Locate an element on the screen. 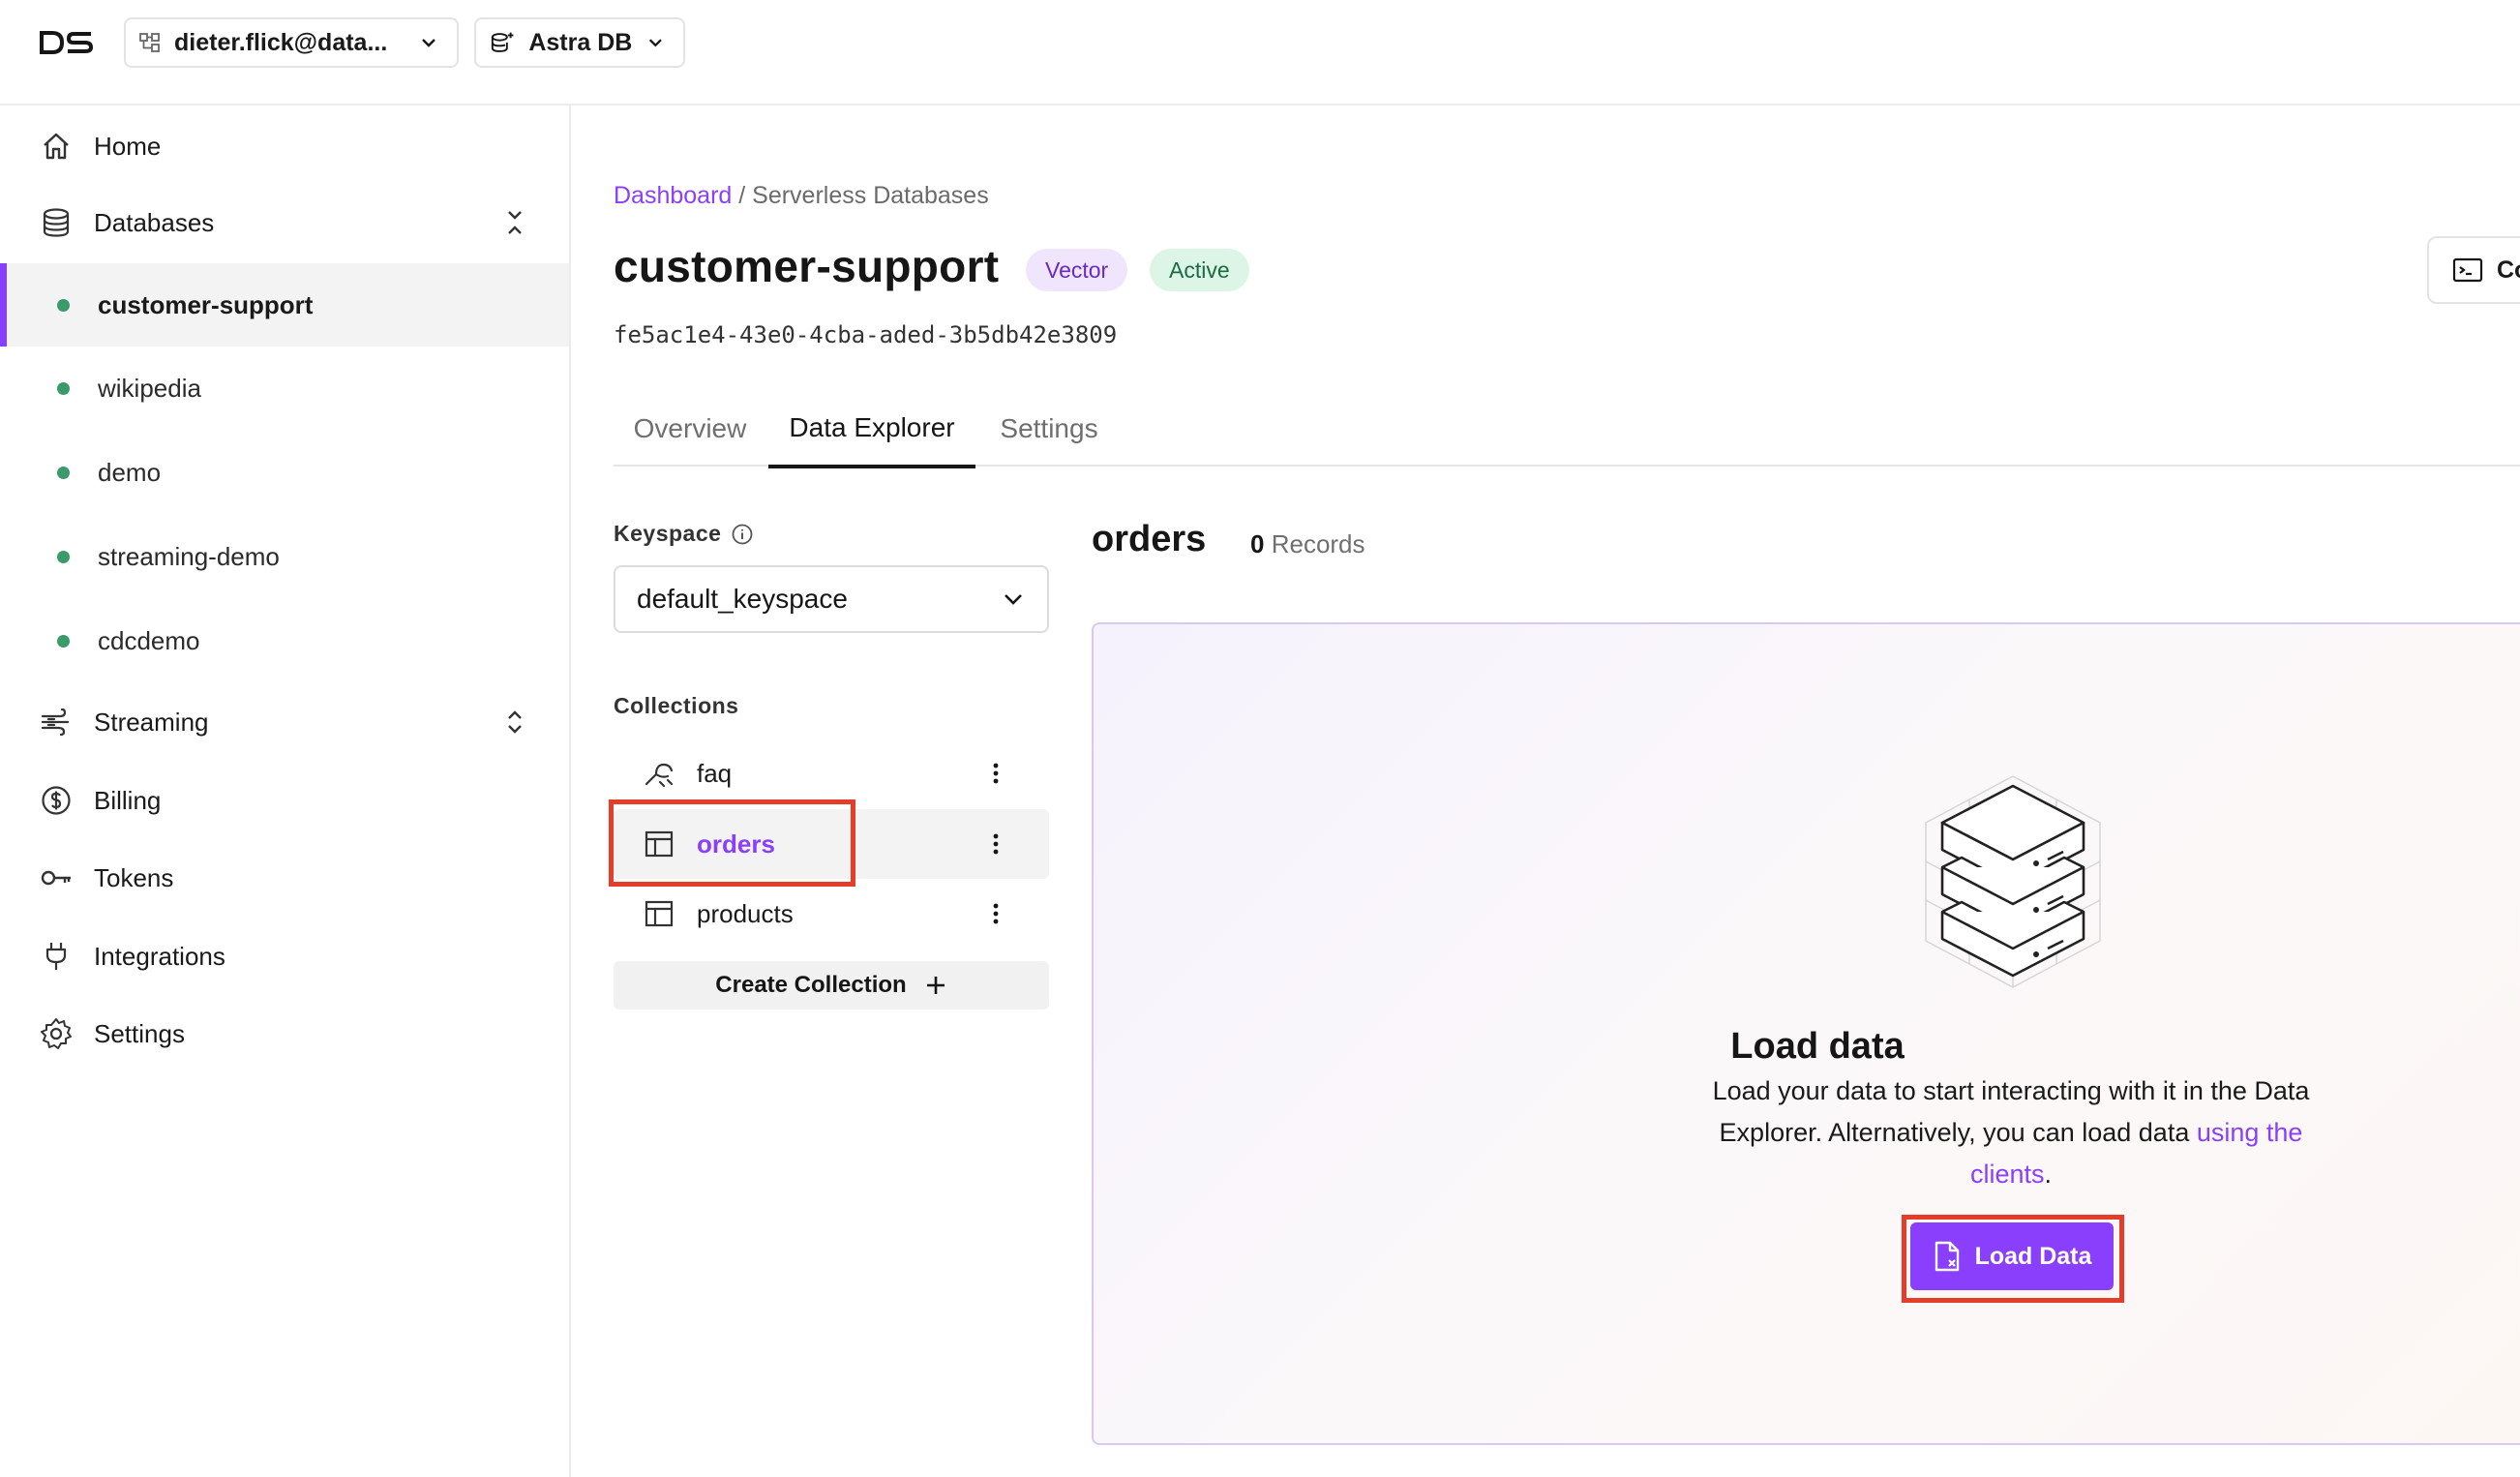 Image resolution: width=2520 pixels, height=1477 pixels. top-bar: dieter.flick@data... Astra DB is located at coordinates (1260, 53).